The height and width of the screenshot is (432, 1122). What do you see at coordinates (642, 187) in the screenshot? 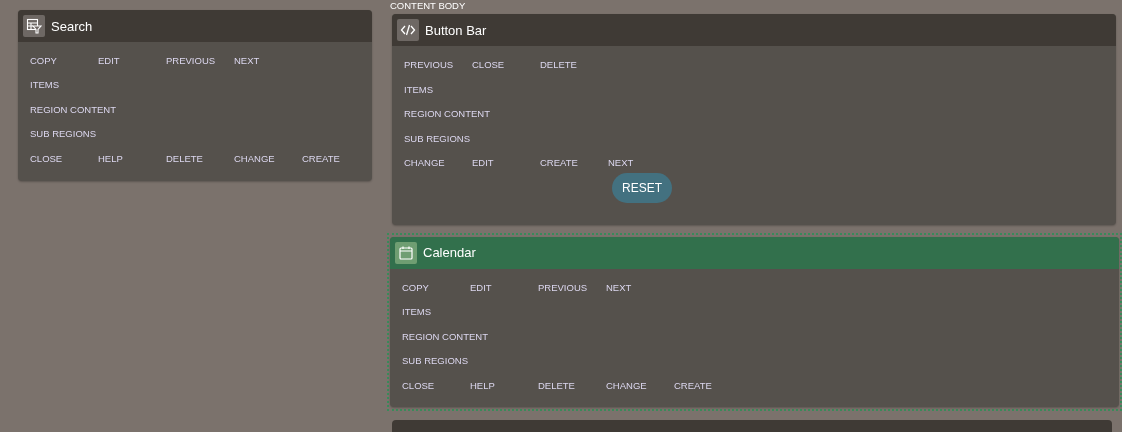
I see `reset-button: RESET` at bounding box center [642, 187].